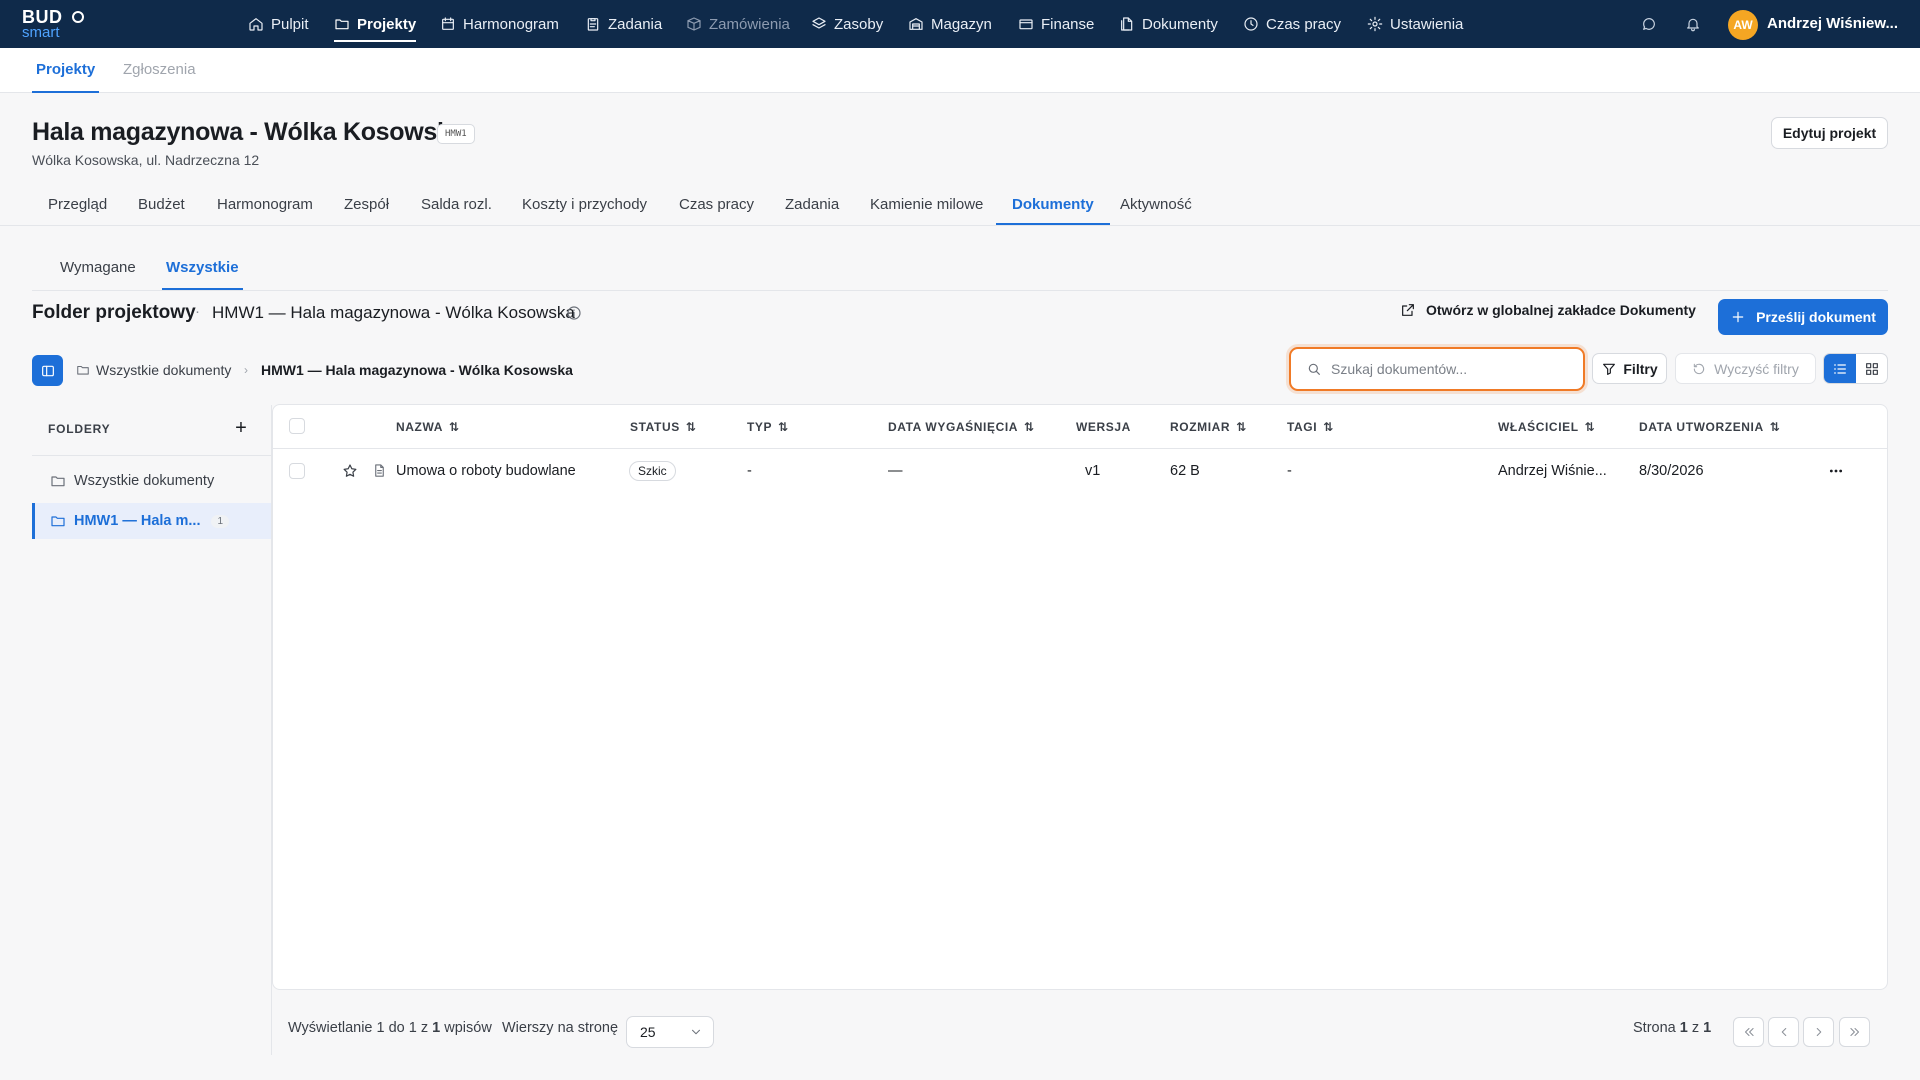 The height and width of the screenshot is (1080, 1920). Describe the element at coordinates (812, 206) in the screenshot. I see `tab-zadania: Zadania` at that location.